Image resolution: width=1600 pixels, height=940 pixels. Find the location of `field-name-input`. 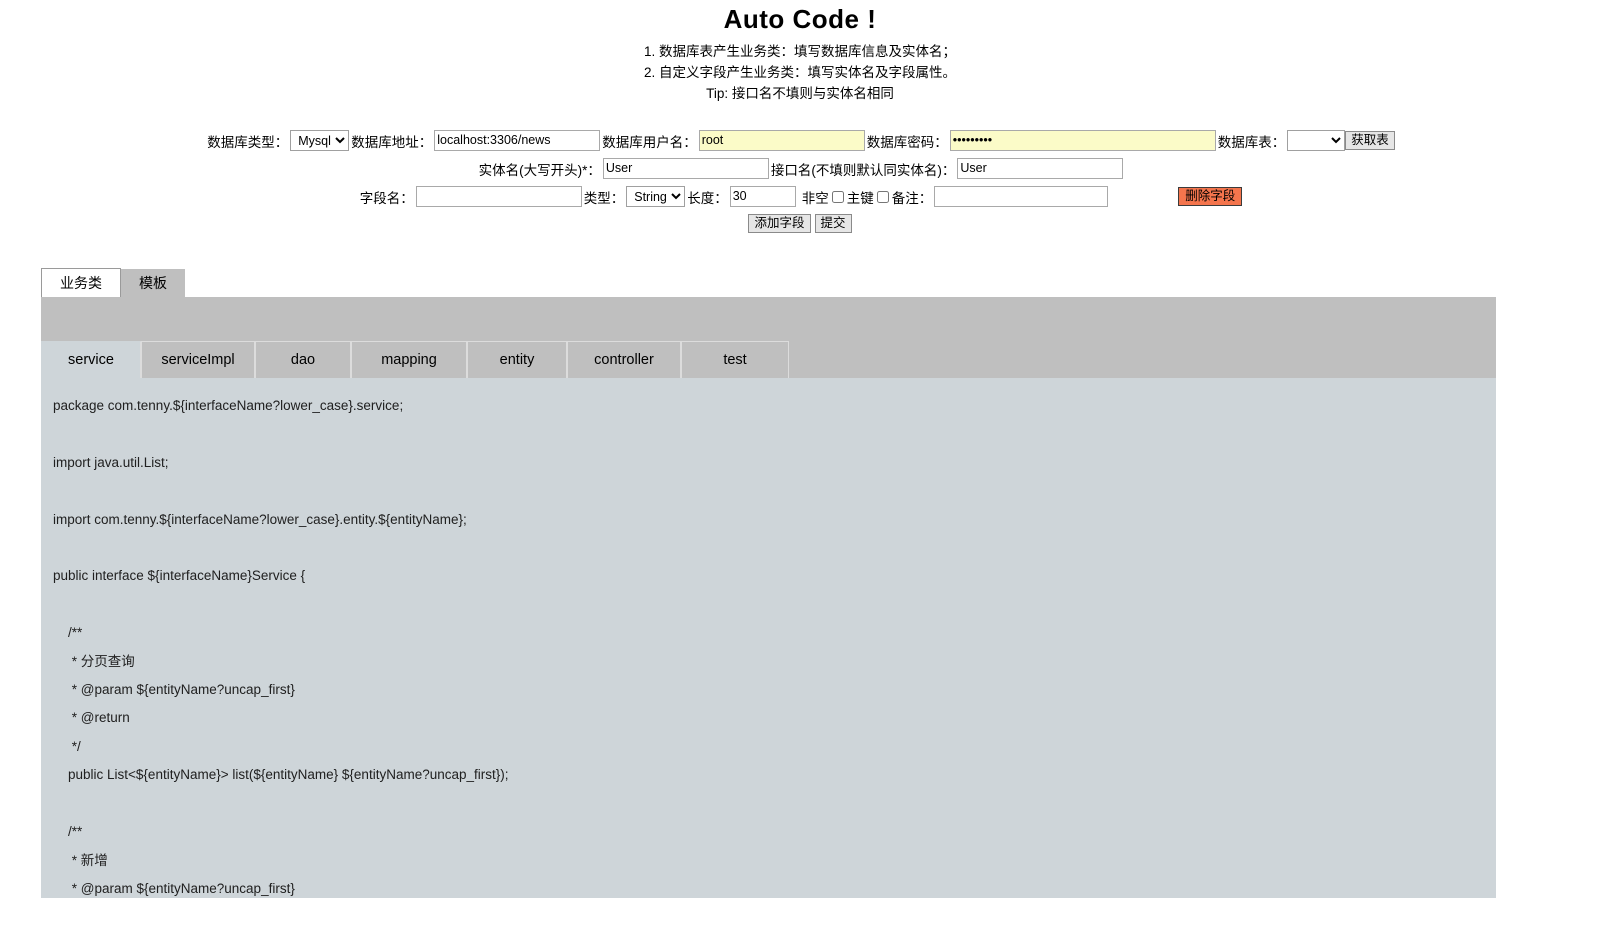

field-name-input is located at coordinates (498, 196).